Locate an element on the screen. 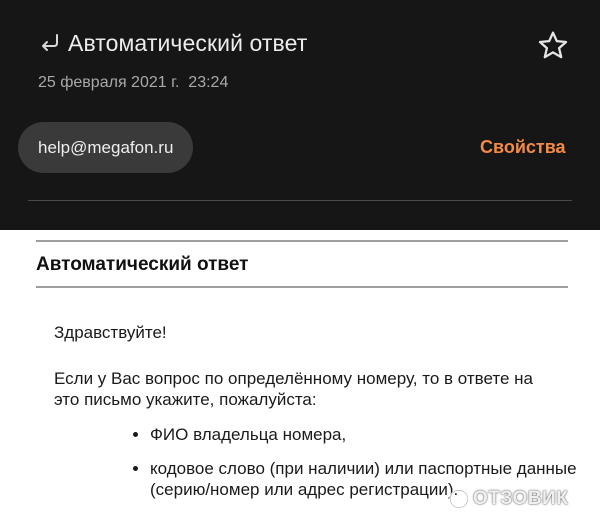 The width and height of the screenshot is (600, 529). otzovik-watermark: ОТЗОВИК is located at coordinates (508, 499).